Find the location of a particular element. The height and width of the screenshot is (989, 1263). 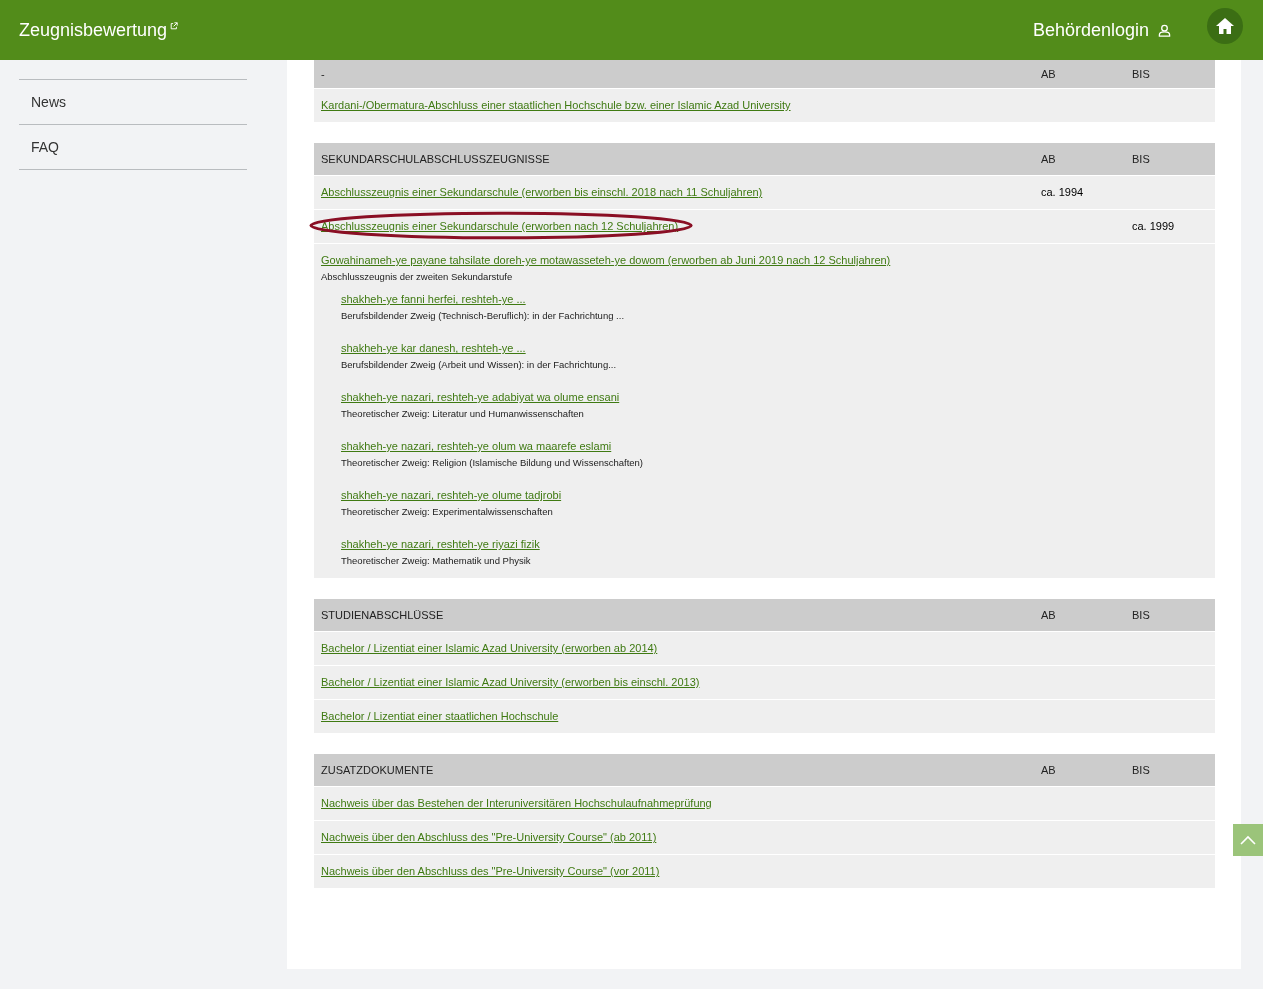

user-icon is located at coordinates (1164, 30).